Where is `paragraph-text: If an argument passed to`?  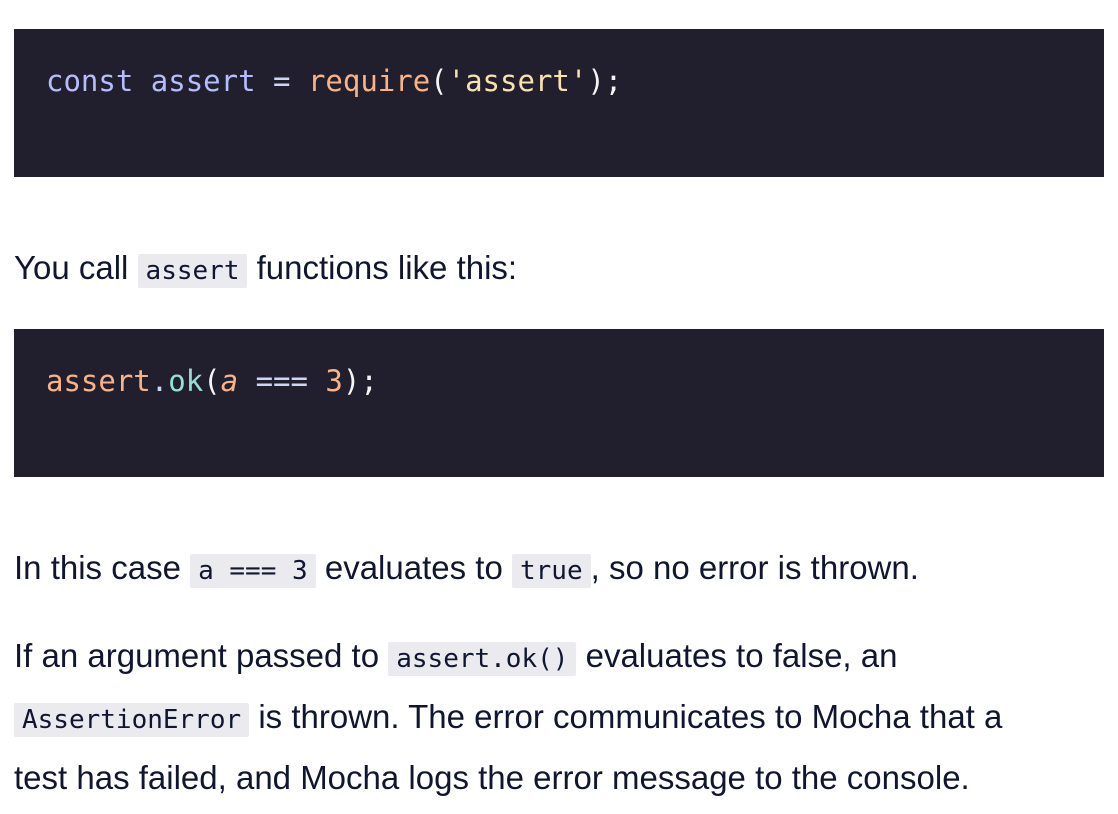 paragraph-text: If an argument passed to is located at coordinates (197, 655).